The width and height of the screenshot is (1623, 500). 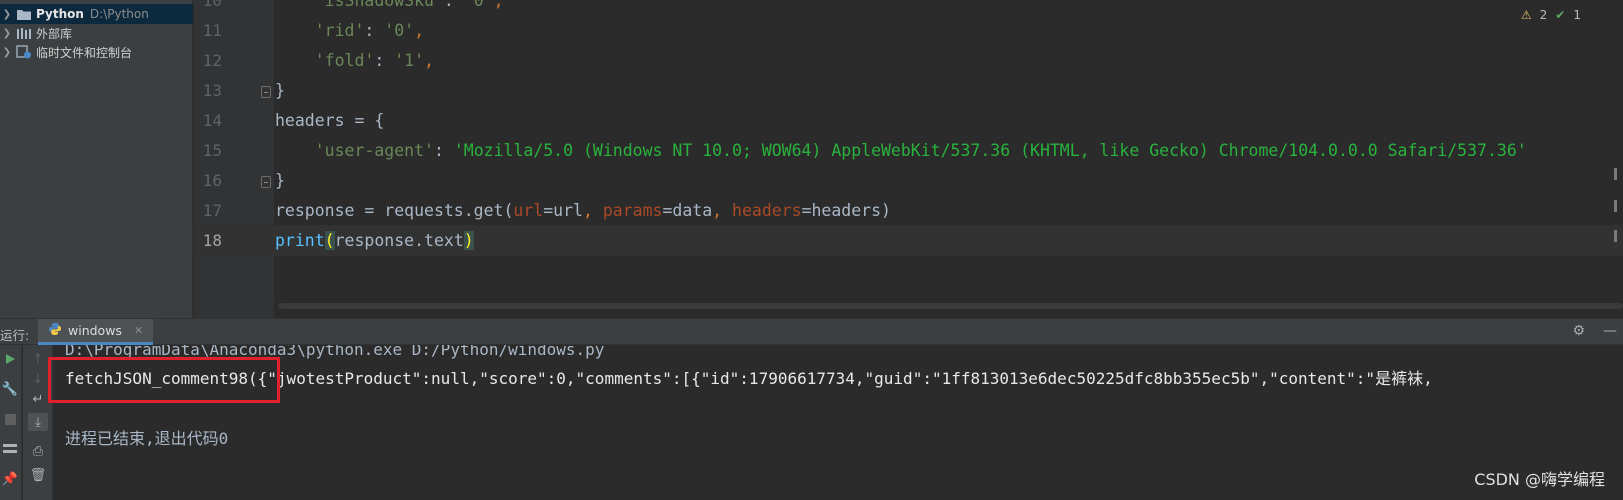 I want to click on code-text: 'isShadowSku': '0',, so click(x=409, y=5).